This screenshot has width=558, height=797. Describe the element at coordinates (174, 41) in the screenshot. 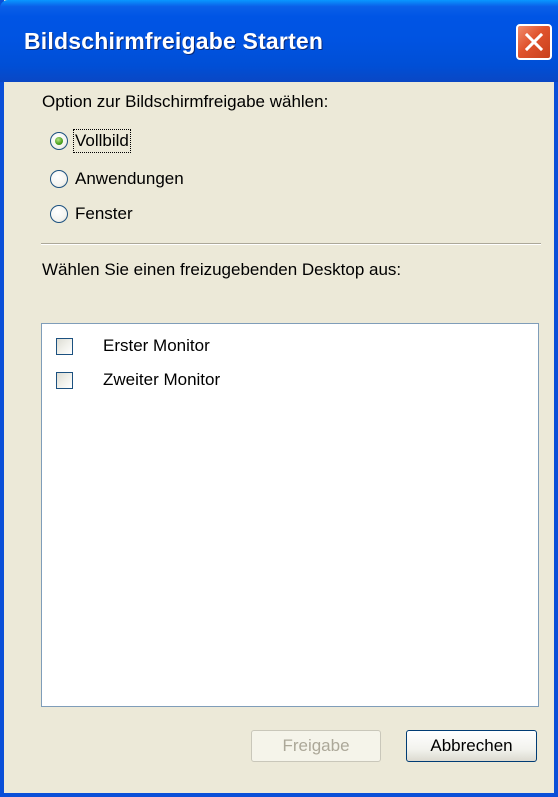

I see `window-title: Bildschirmfreigabe Starten` at that location.